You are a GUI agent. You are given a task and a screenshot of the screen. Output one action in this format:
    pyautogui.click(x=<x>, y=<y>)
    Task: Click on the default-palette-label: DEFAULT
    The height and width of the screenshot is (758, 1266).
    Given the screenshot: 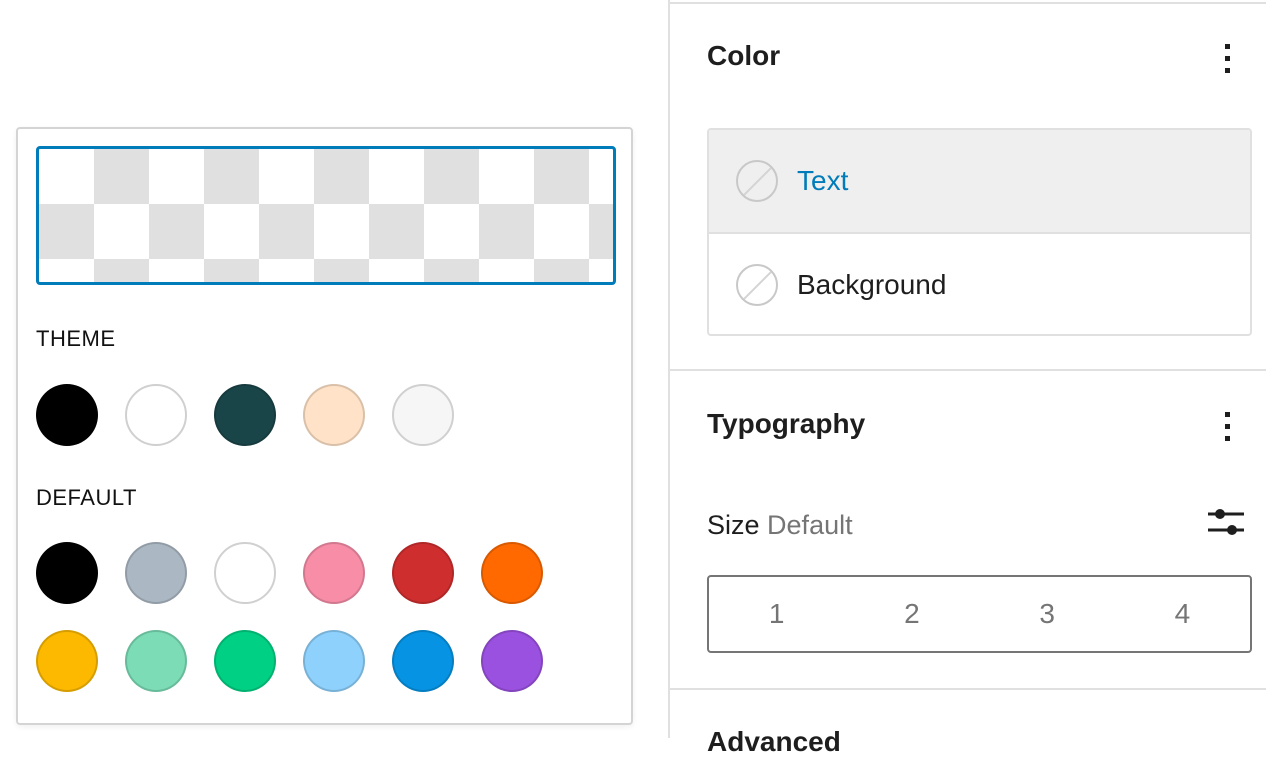 What is the action you would take?
    pyautogui.click(x=86, y=497)
    